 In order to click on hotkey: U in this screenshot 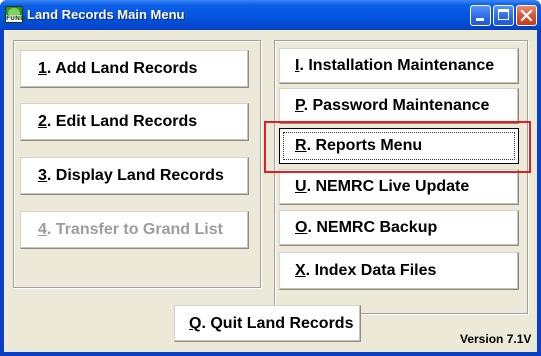, I will do `click(301, 186)`.